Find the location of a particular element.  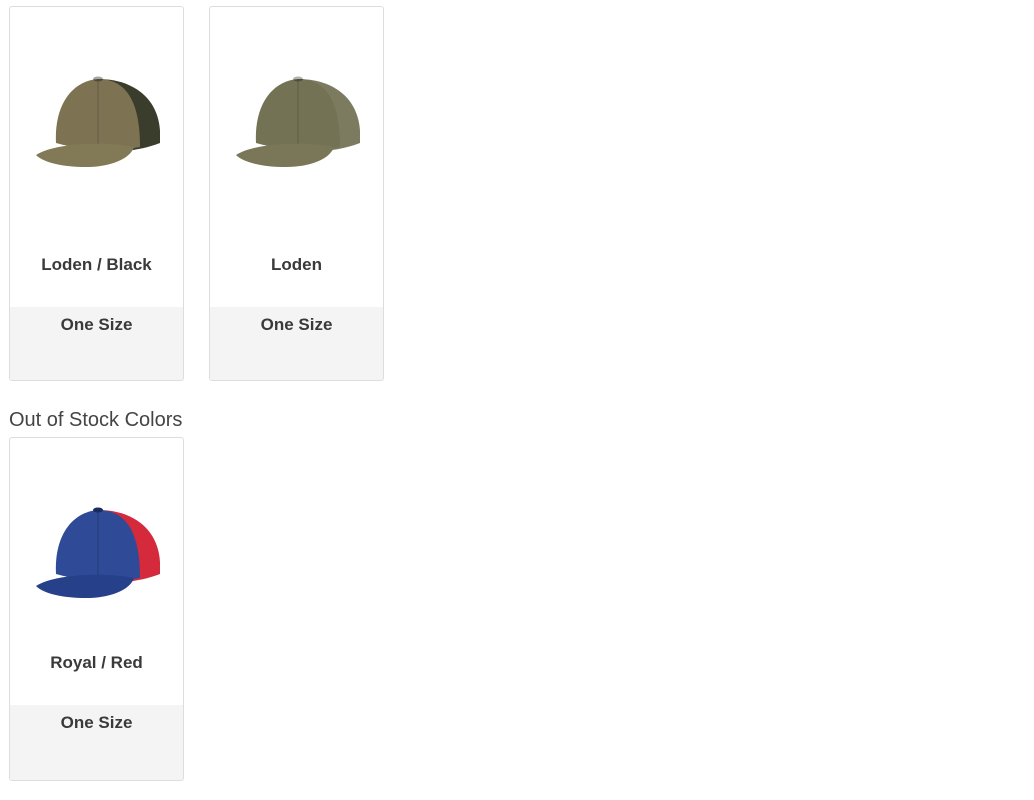

color-card-royal-red: Royal / Red One Size is located at coordinates (96, 609).